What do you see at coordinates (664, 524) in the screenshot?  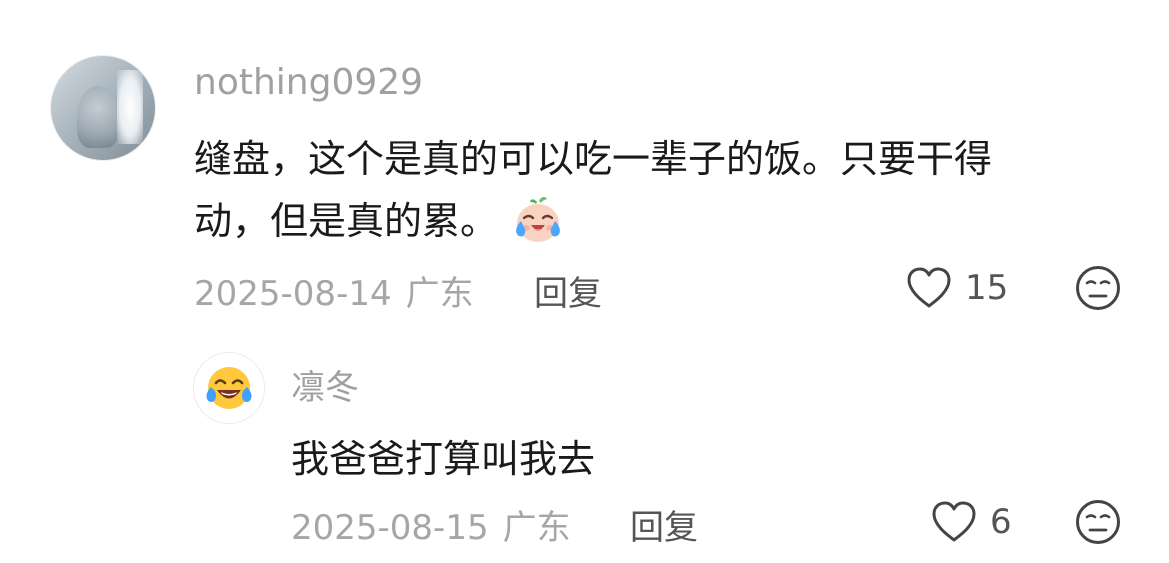 I see `reply-reply-button: 回复` at bounding box center [664, 524].